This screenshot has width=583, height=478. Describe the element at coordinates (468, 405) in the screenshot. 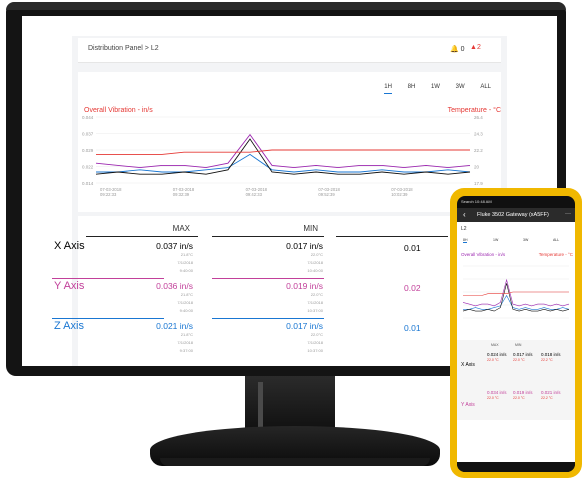

I see `phone-y-axis-label: Y Axis` at that location.